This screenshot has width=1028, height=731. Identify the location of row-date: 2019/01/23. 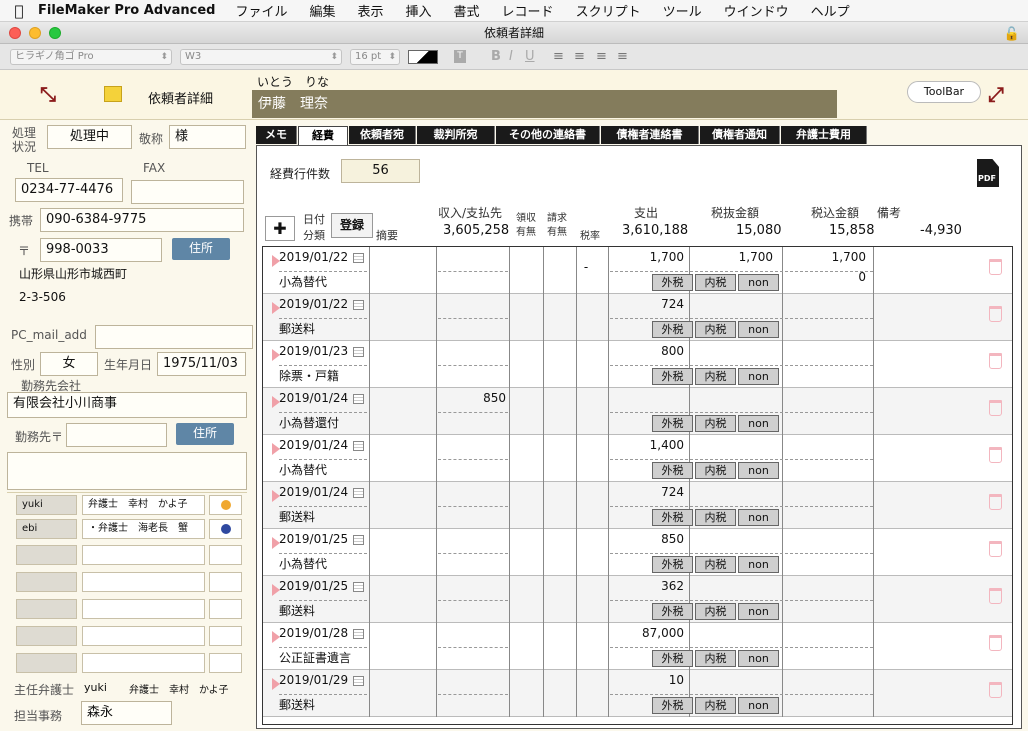
(313, 351).